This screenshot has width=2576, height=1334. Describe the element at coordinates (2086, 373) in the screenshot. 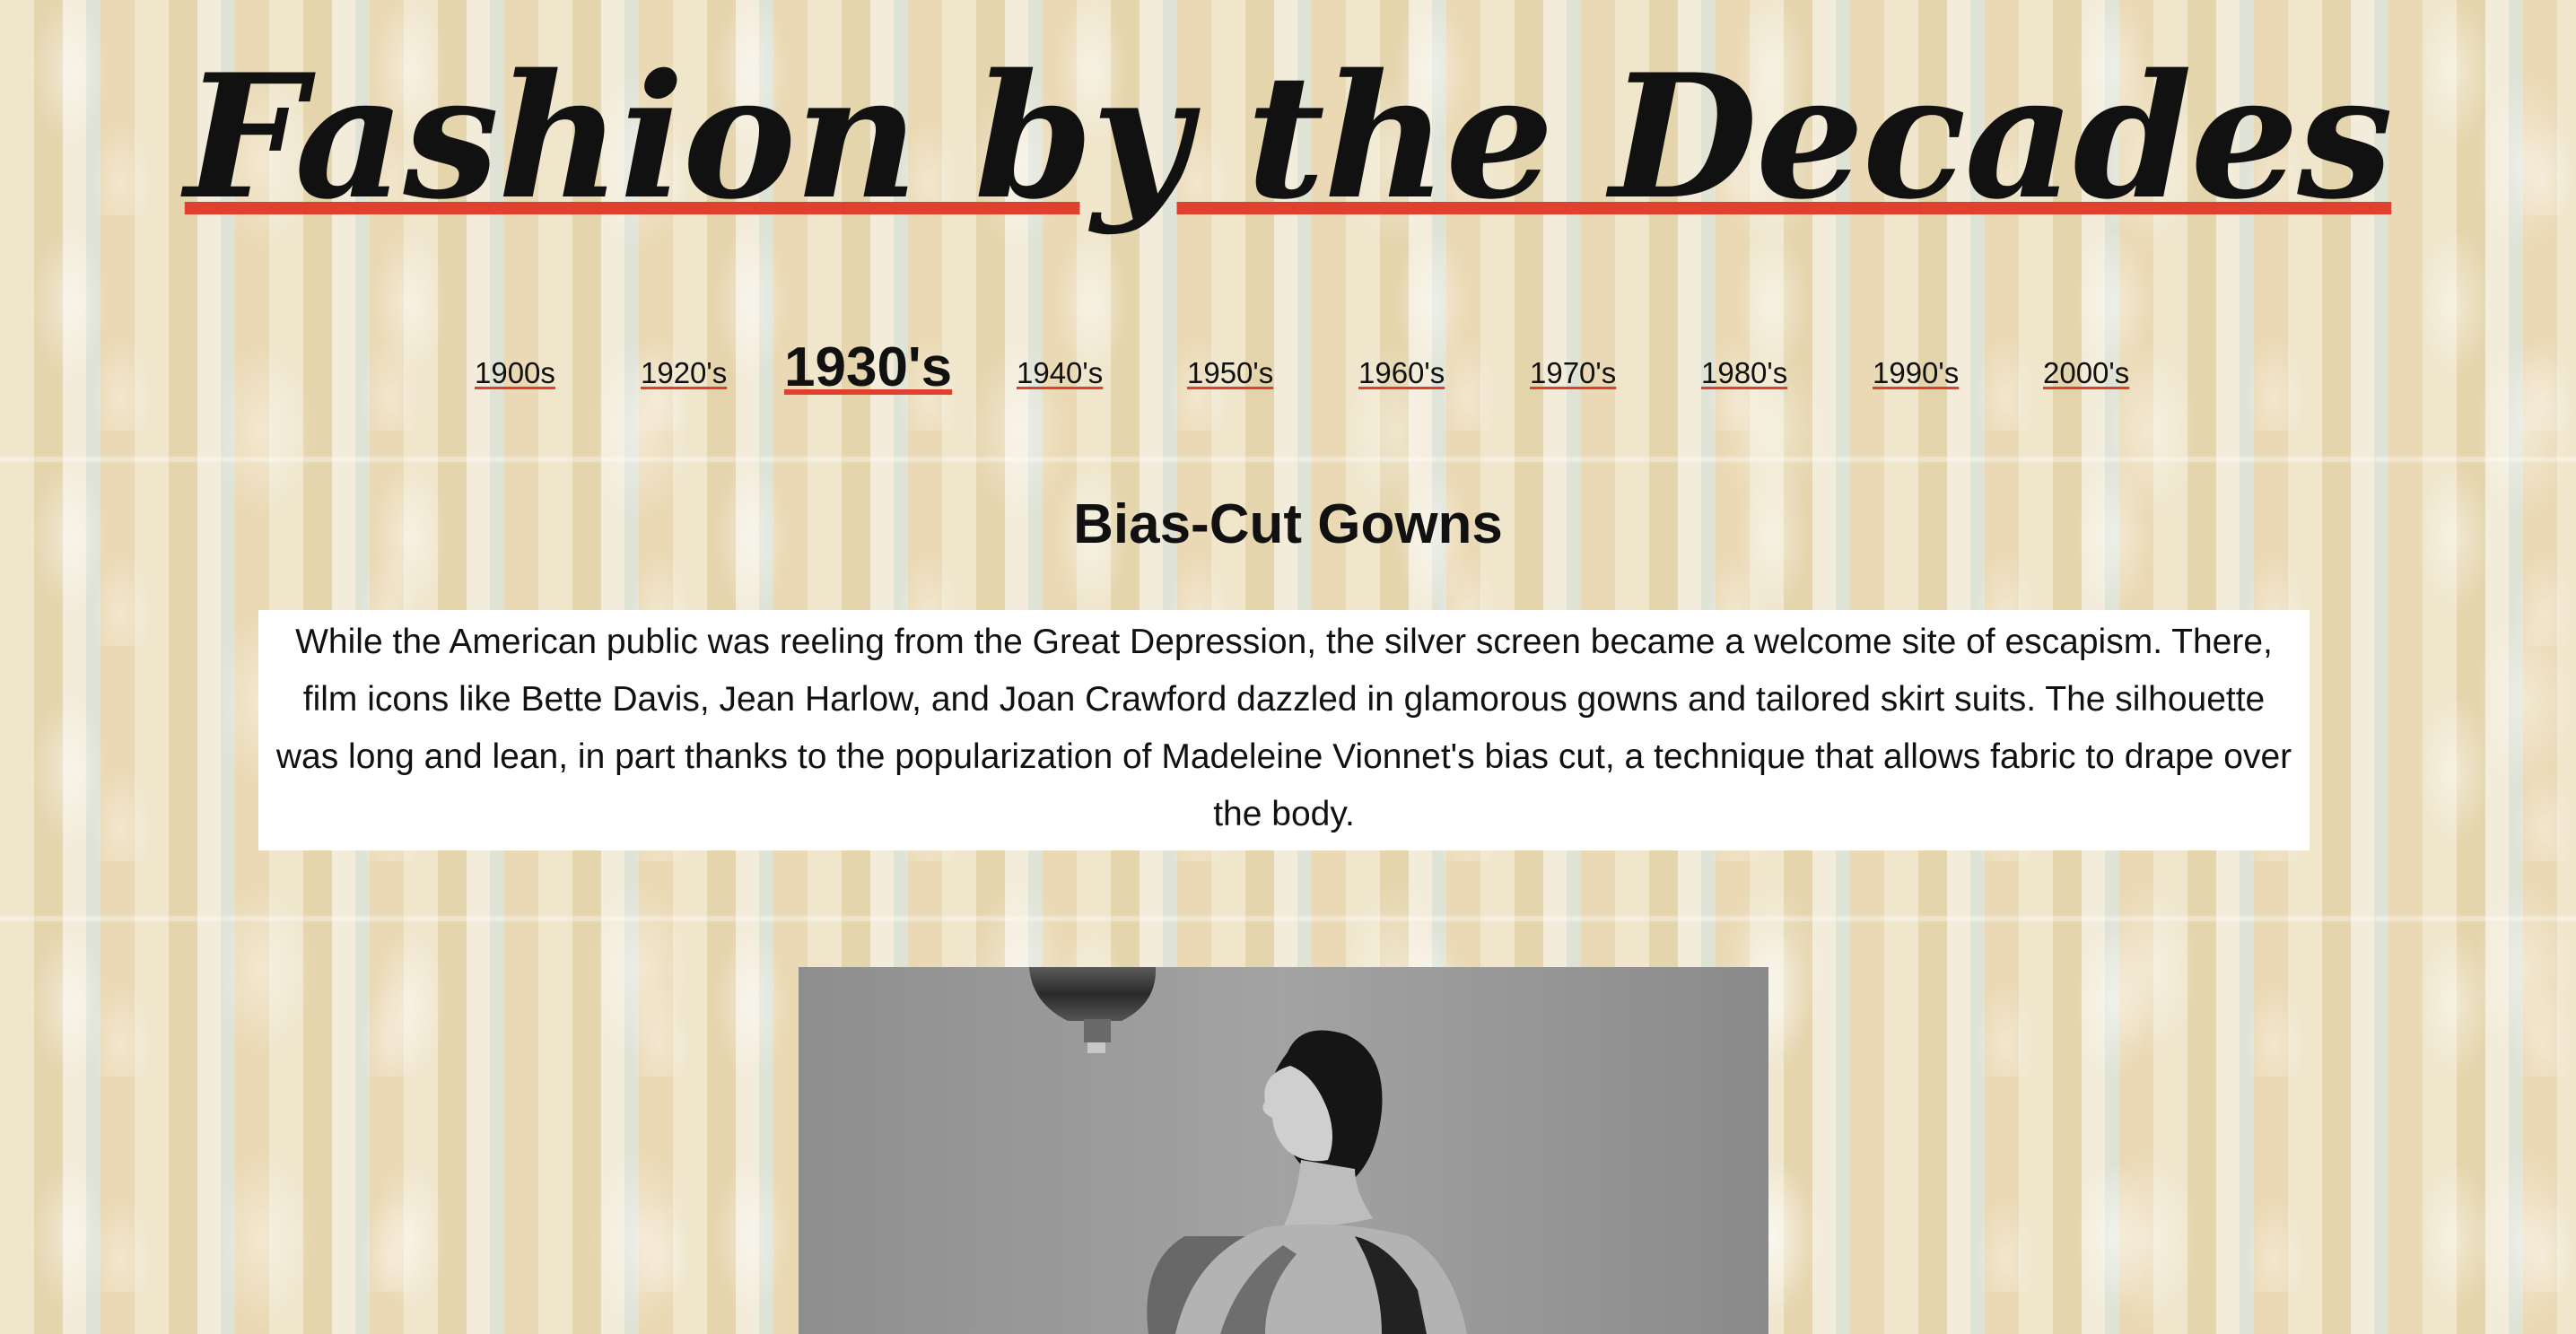

I see `nav-link-2000s: 2000's` at that location.